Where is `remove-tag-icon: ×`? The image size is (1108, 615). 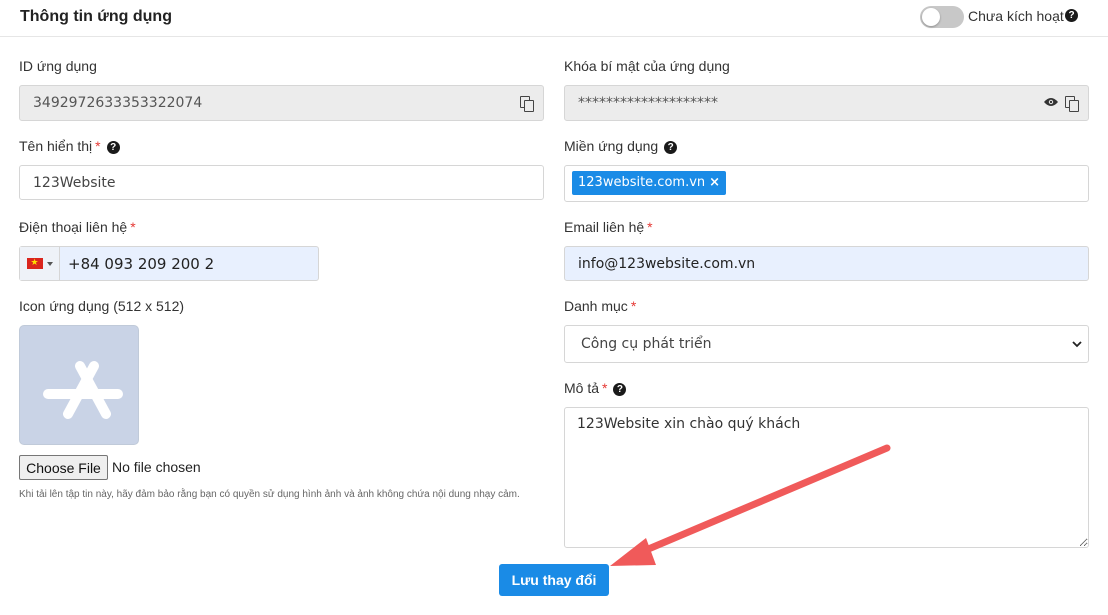 remove-tag-icon: × is located at coordinates (714, 182).